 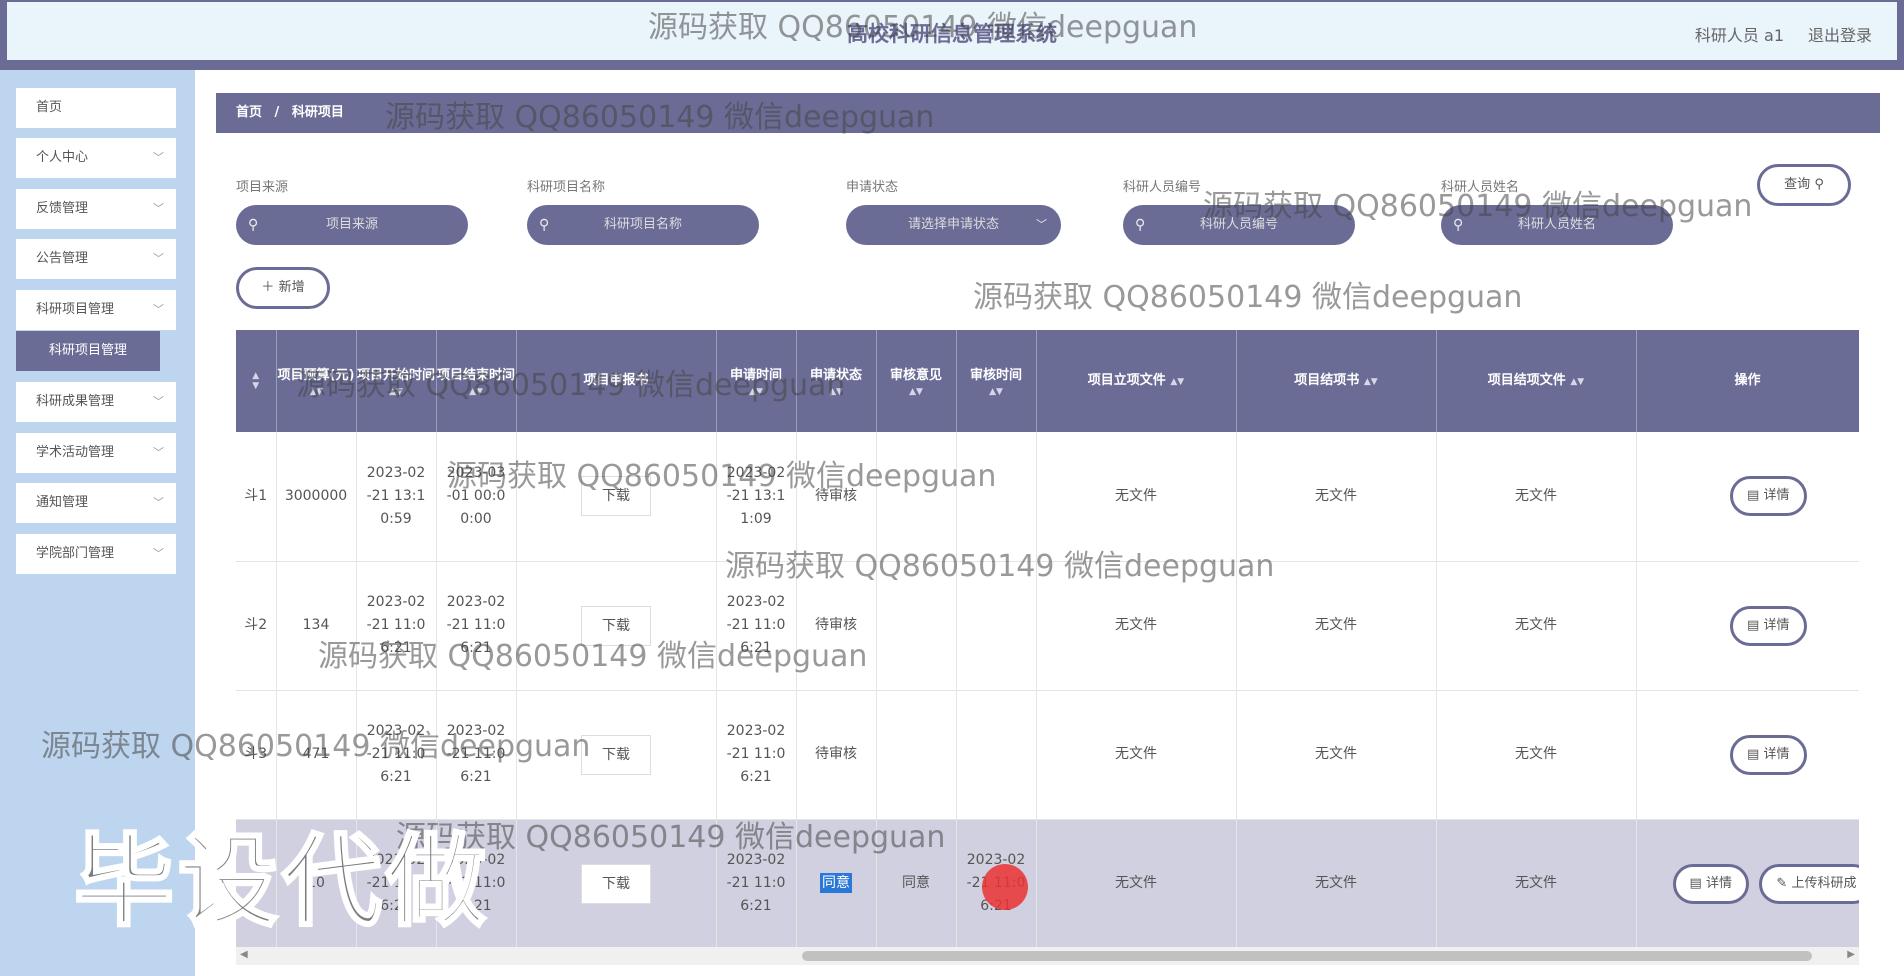 What do you see at coordinates (756, 497) in the screenshot?
I see `cell-apply-time: 2023-02-21 13:11:09` at bounding box center [756, 497].